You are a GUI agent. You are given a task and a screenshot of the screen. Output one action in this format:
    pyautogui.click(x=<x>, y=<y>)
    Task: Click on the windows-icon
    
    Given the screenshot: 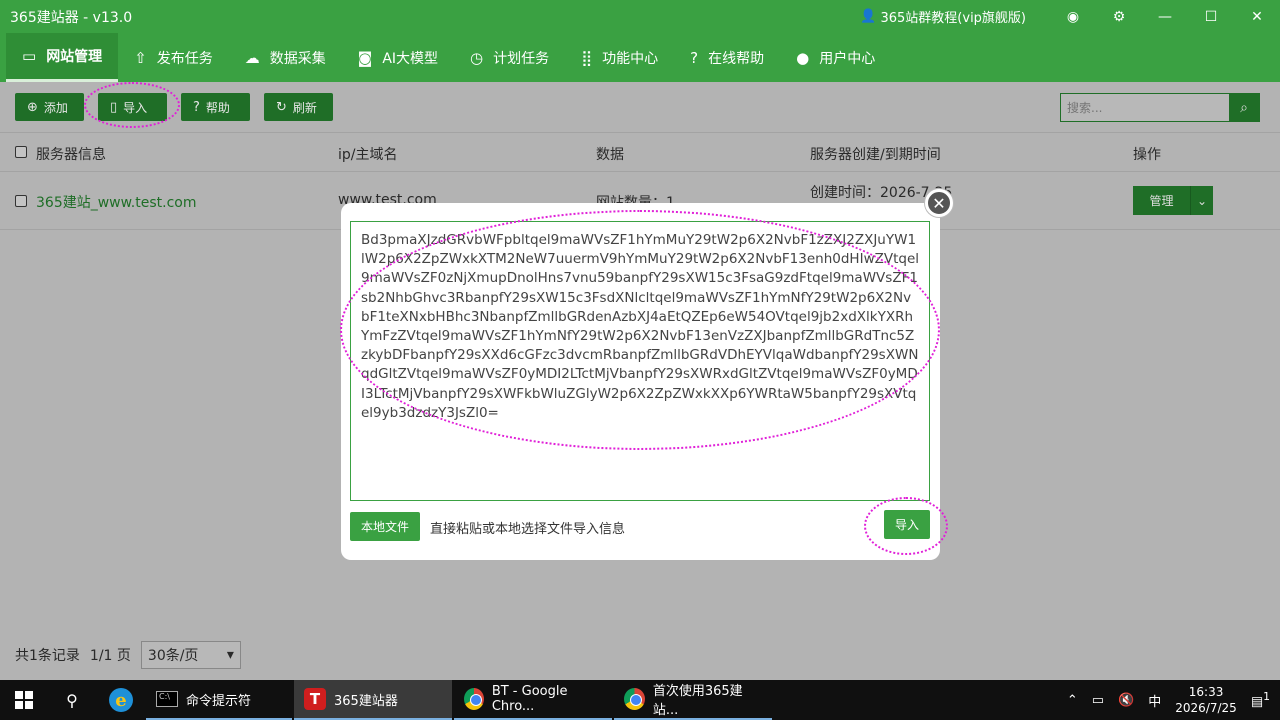 What is the action you would take?
    pyautogui.click(x=24, y=700)
    